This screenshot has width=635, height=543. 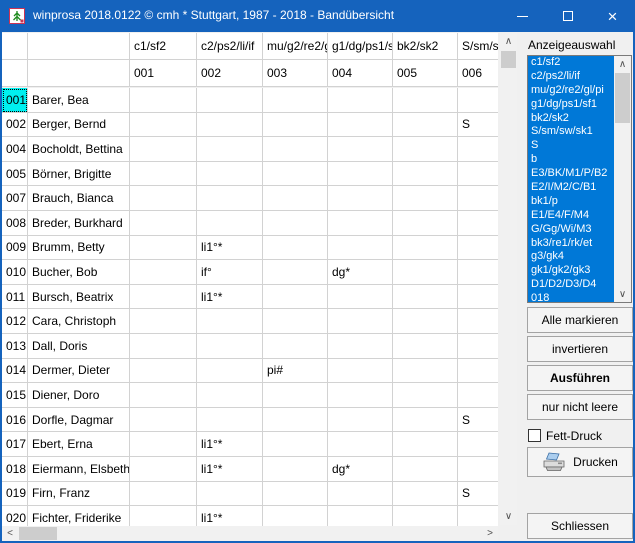 I want to click on student-name-cell: Dorfle, Dagmar, so click(x=79, y=420).